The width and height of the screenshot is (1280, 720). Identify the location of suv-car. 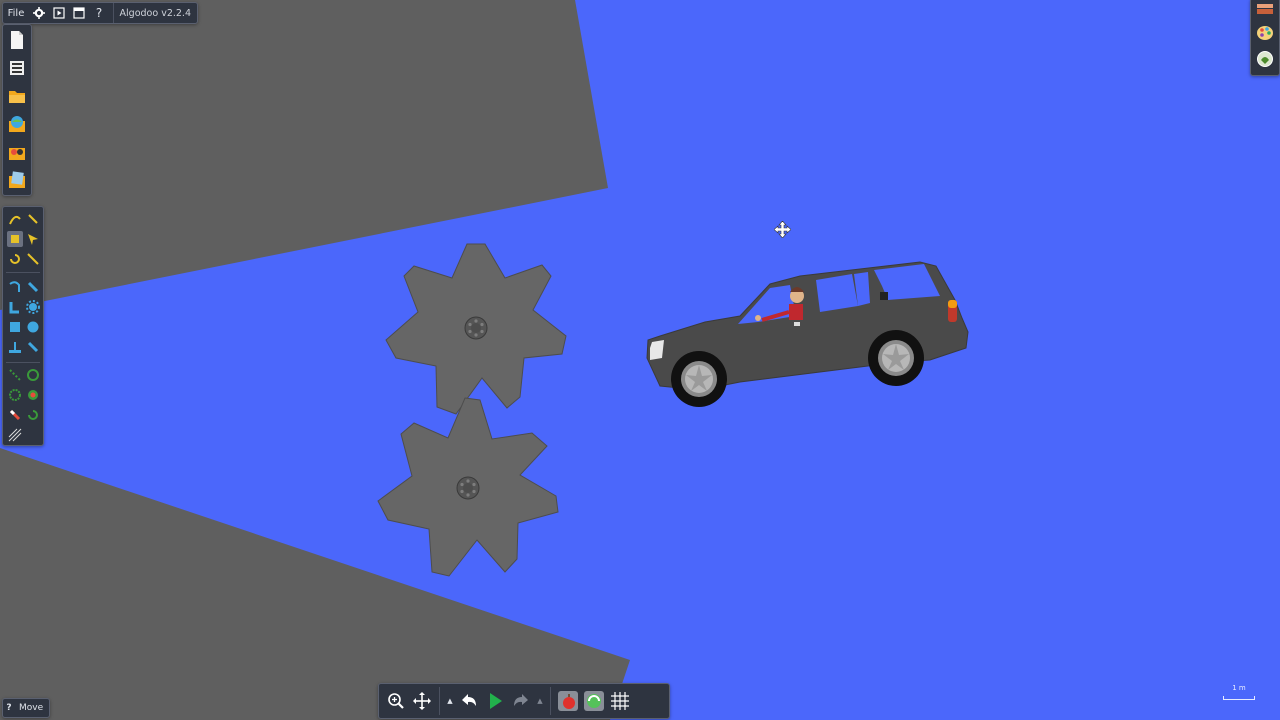
(807, 334).